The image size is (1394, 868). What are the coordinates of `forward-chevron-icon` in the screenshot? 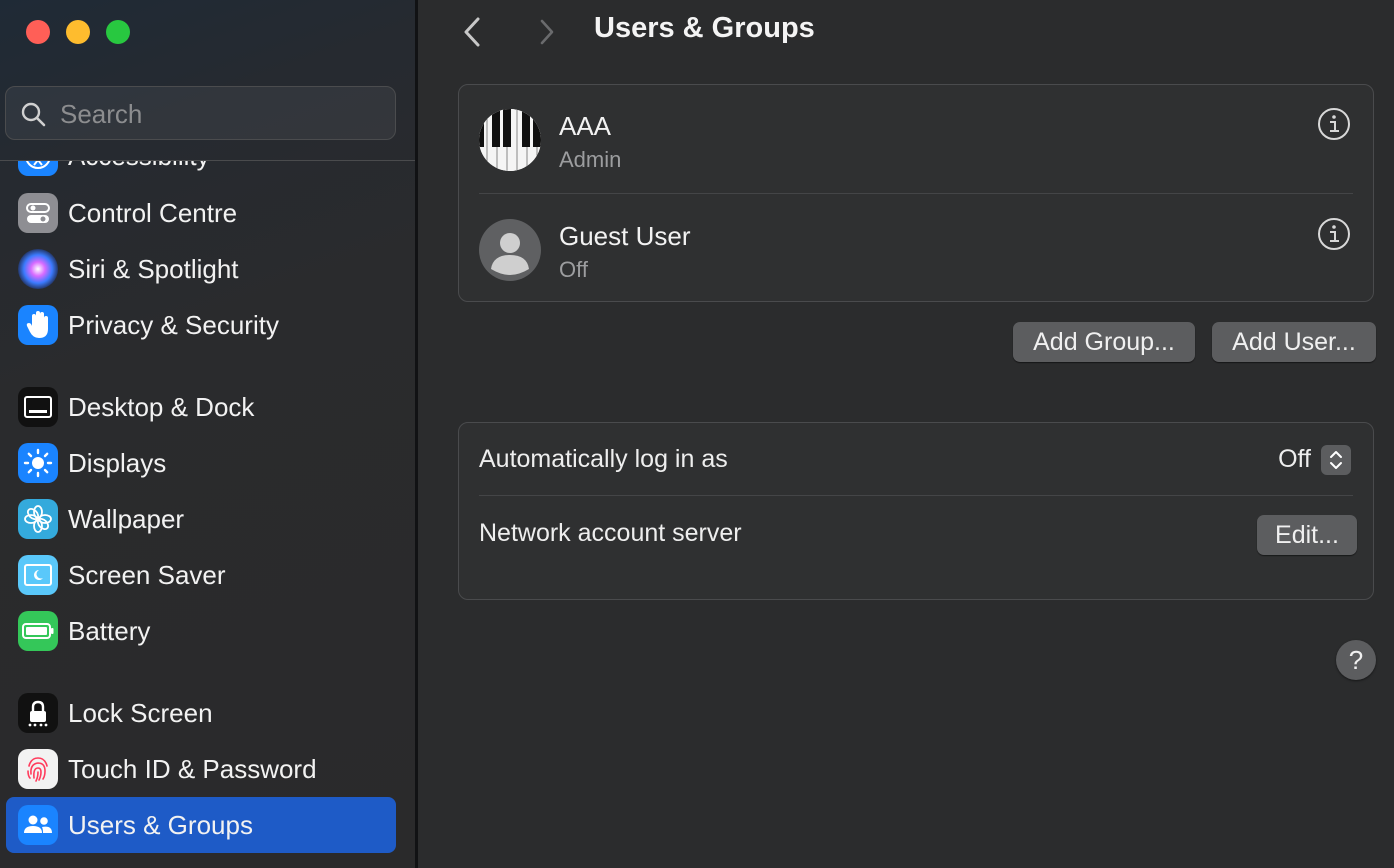 It's located at (546, 32).